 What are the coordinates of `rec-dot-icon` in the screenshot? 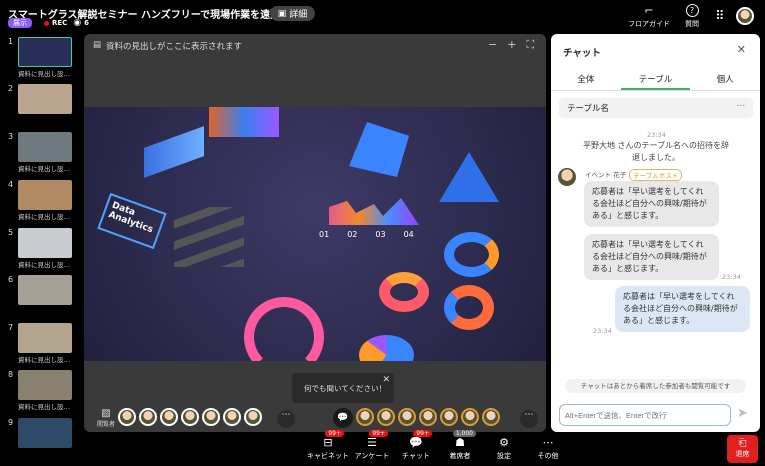 It's located at (46, 23).